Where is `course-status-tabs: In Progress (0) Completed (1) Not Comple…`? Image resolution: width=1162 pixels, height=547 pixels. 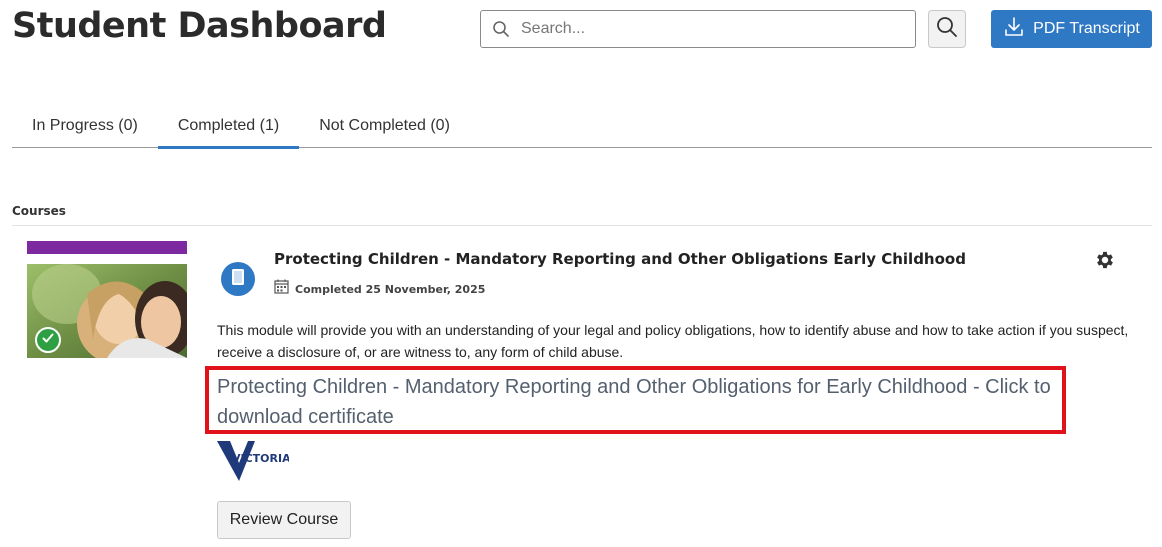
course-status-tabs: In Progress (0) Completed (1) Not Comple… is located at coordinates (582, 126).